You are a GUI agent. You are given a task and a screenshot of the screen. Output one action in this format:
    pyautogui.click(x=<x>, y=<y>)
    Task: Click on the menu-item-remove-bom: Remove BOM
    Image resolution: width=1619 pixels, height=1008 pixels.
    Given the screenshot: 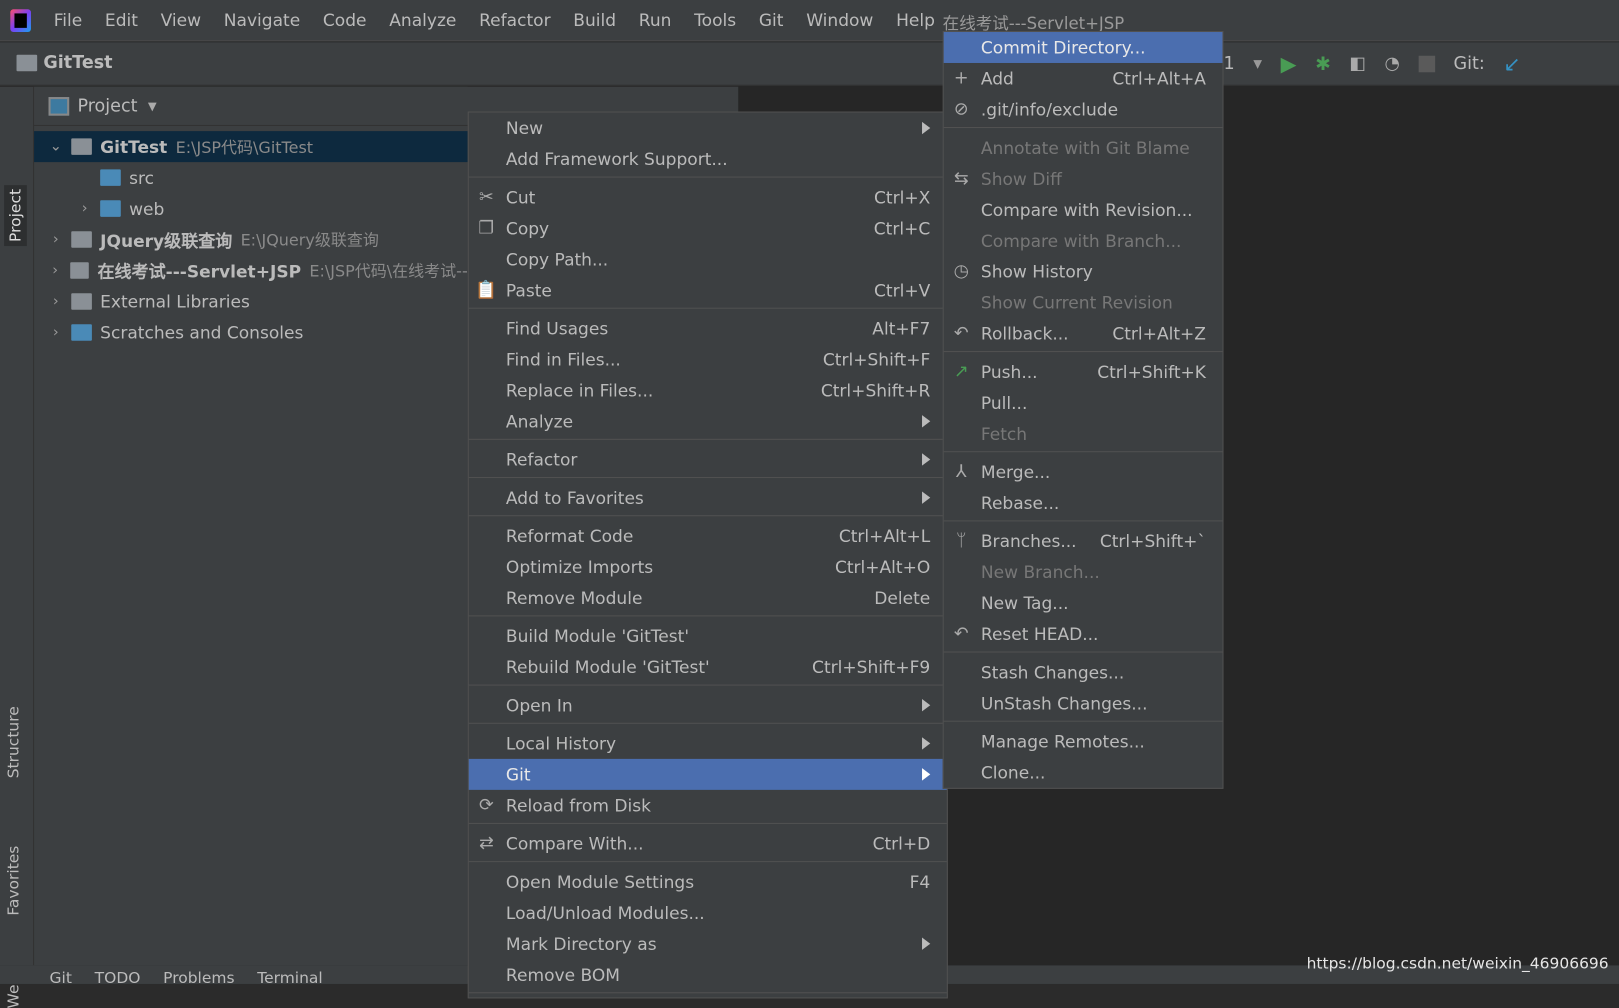 What is the action you would take?
    pyautogui.click(x=708, y=974)
    